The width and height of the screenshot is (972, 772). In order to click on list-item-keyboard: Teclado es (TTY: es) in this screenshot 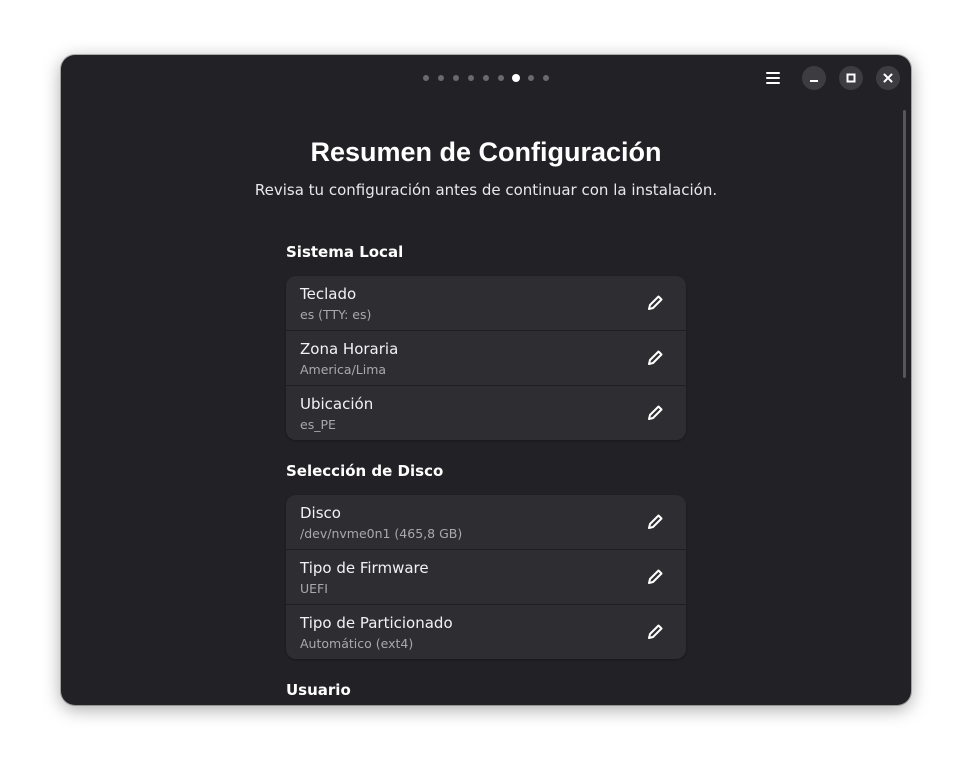, I will do `click(486, 303)`.